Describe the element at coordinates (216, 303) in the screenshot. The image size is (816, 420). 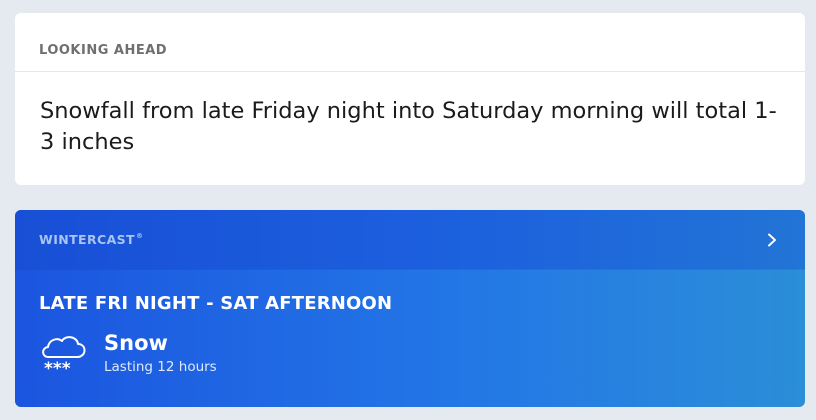
I see `forecast-period: LATE FRI NIGHT - SAT AFTERNOON` at that location.